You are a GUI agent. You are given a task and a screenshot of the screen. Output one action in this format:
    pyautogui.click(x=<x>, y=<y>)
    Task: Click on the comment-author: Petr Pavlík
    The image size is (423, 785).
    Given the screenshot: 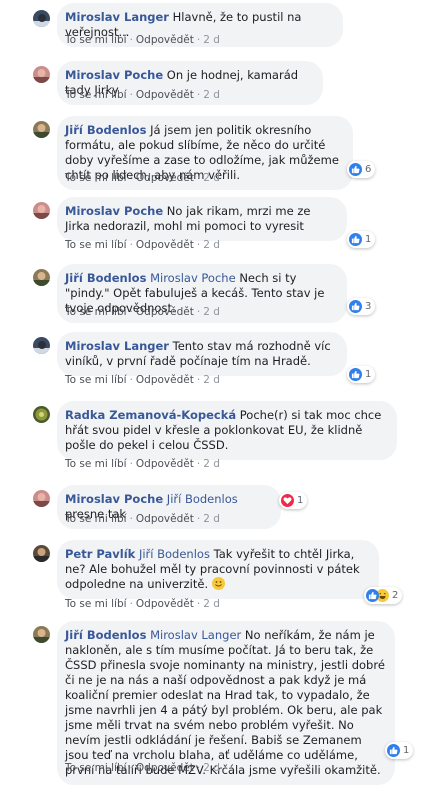 What is the action you would take?
    pyautogui.click(x=100, y=554)
    